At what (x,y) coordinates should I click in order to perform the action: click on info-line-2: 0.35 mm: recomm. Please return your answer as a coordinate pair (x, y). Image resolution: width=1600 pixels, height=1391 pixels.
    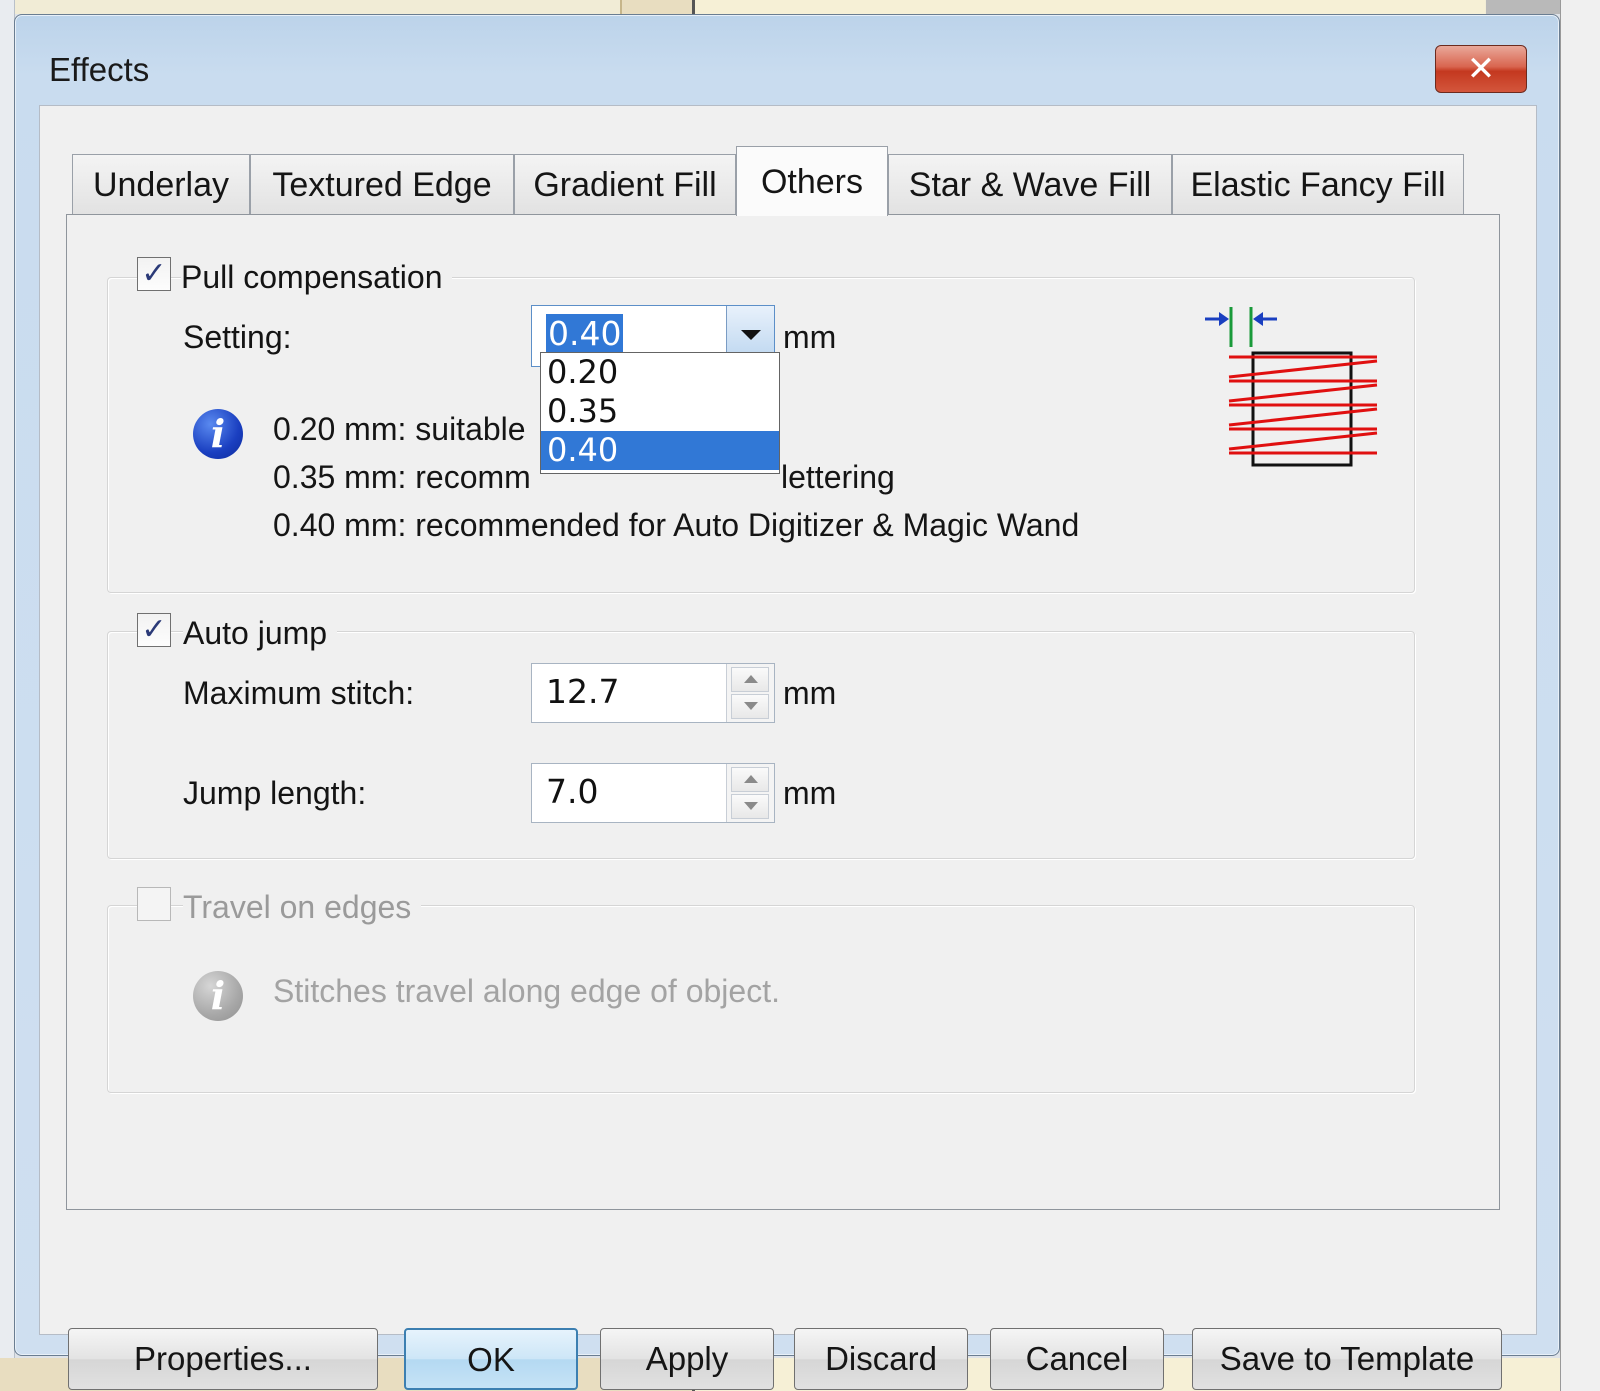
    Looking at the image, I should click on (402, 477).